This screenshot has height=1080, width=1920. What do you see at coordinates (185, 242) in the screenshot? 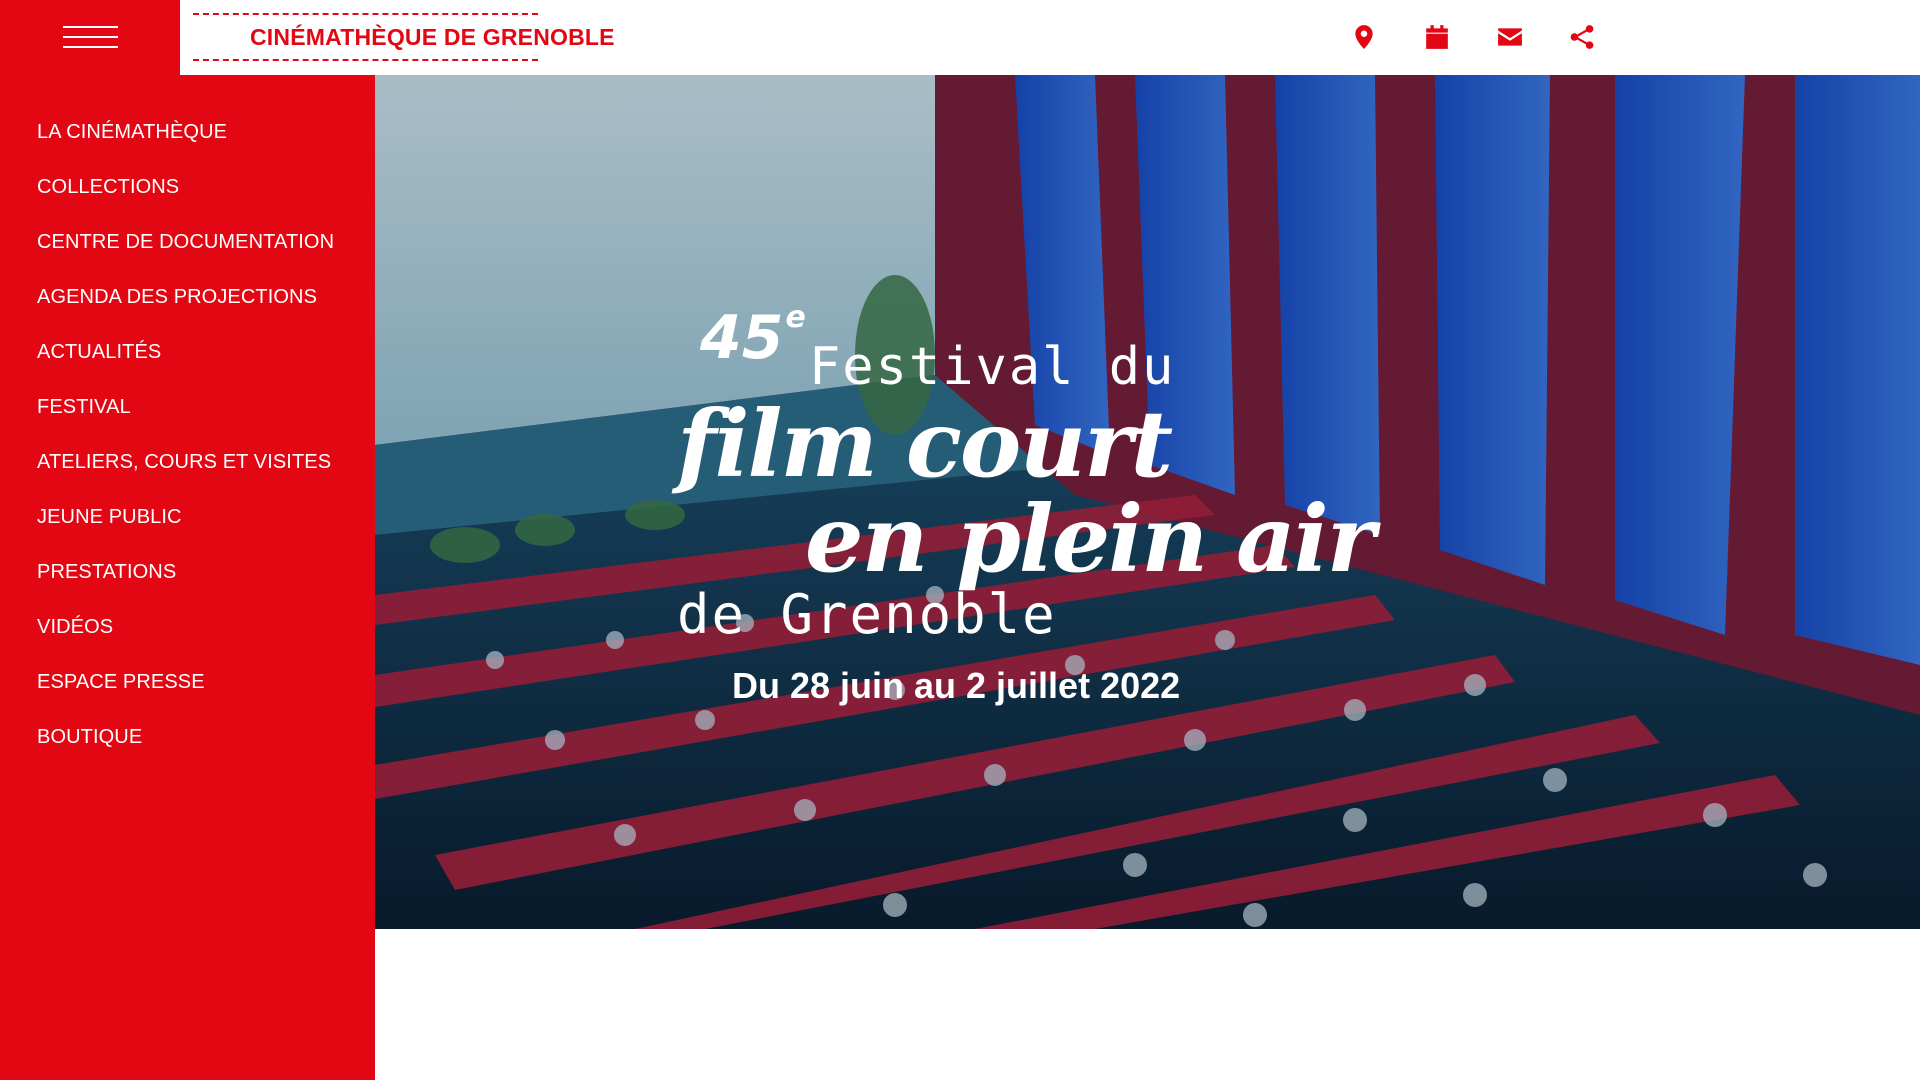
I see `sidebar-item-centre-documentation: CENTRE DE DOCUMENTATION` at bounding box center [185, 242].